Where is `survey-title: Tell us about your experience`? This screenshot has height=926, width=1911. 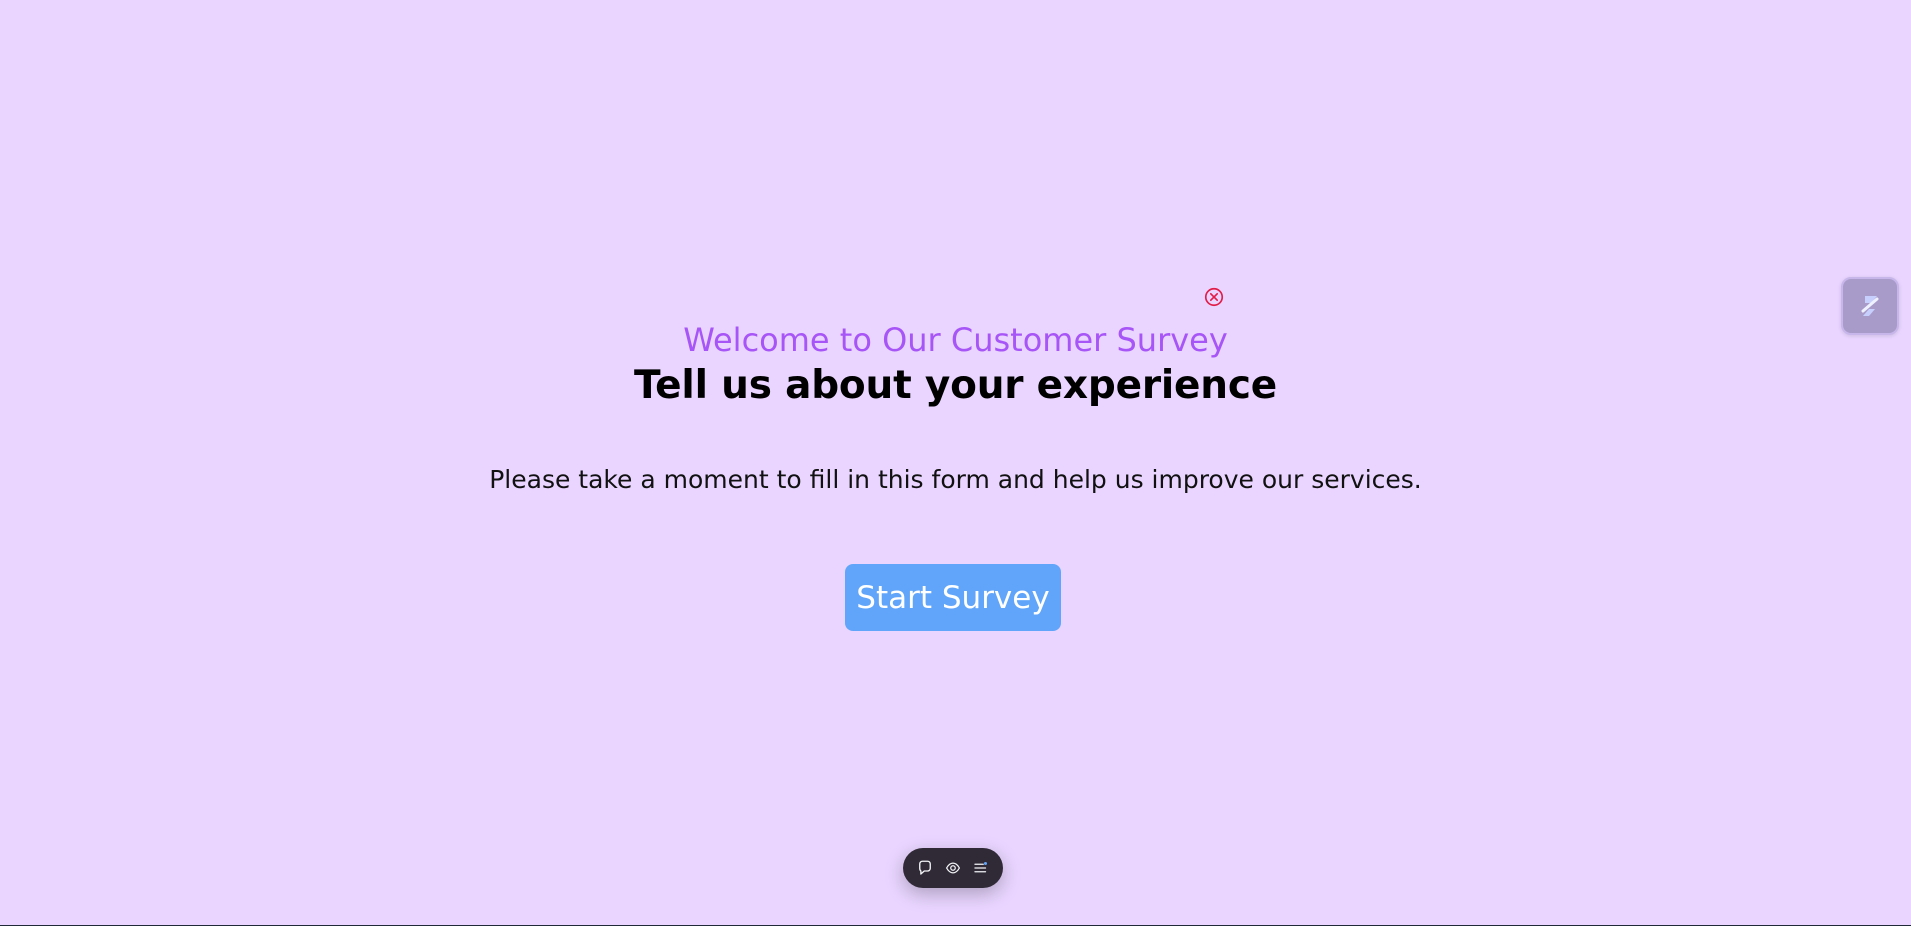 survey-title: Tell us about your experience is located at coordinates (955, 385).